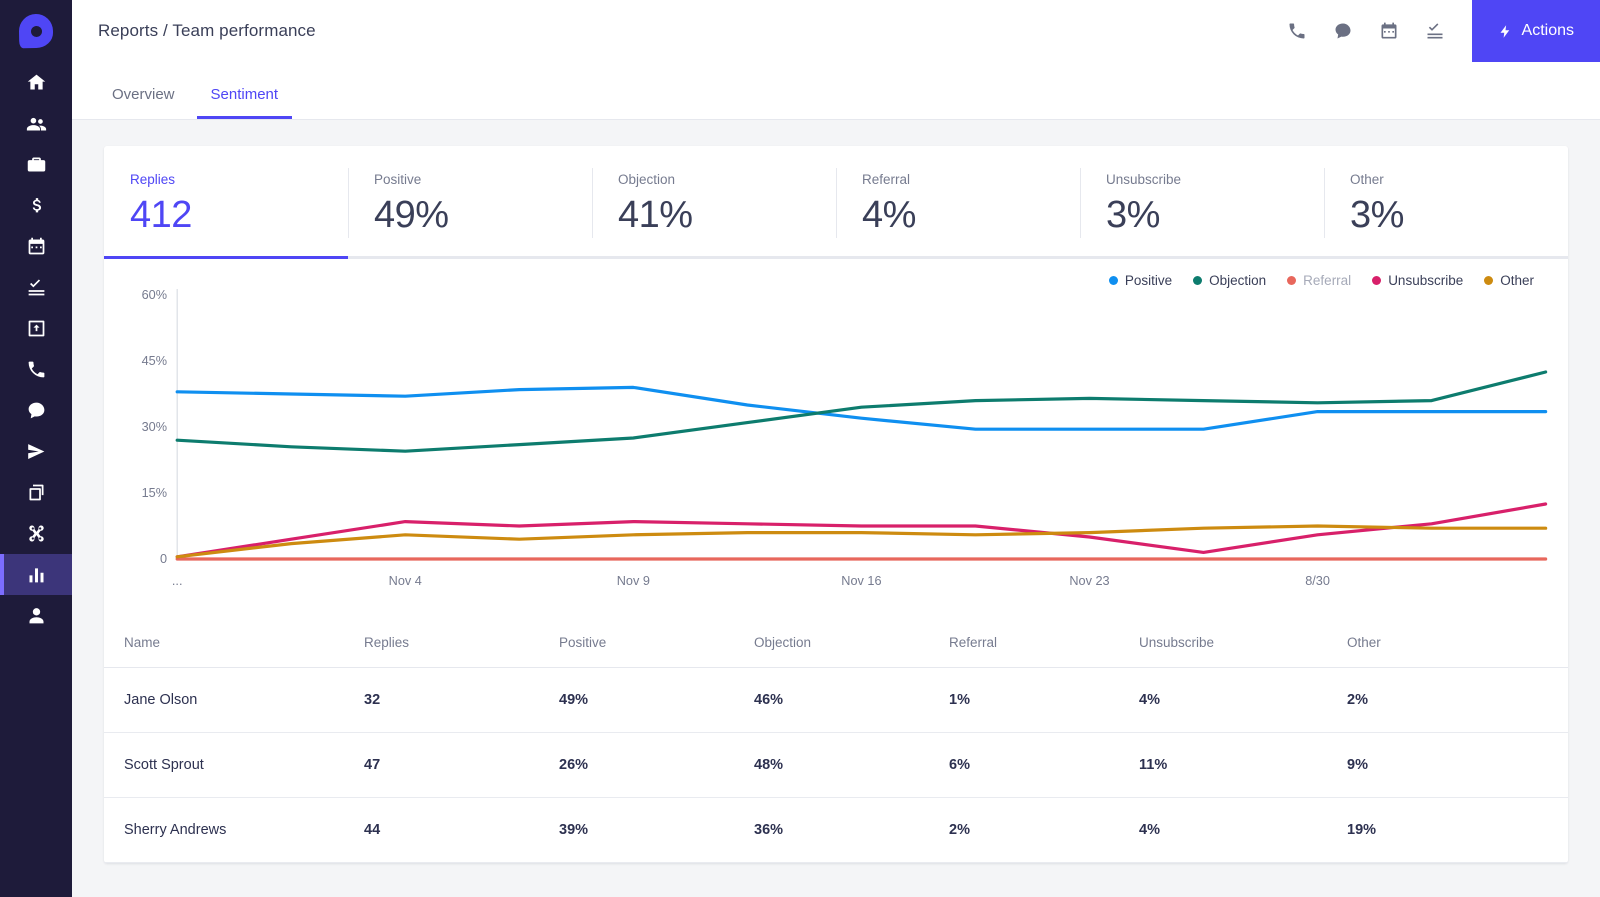 Image resolution: width=1600 pixels, height=897 pixels. What do you see at coordinates (1044, 830) in the screenshot?
I see `cell-referral: 2%` at bounding box center [1044, 830].